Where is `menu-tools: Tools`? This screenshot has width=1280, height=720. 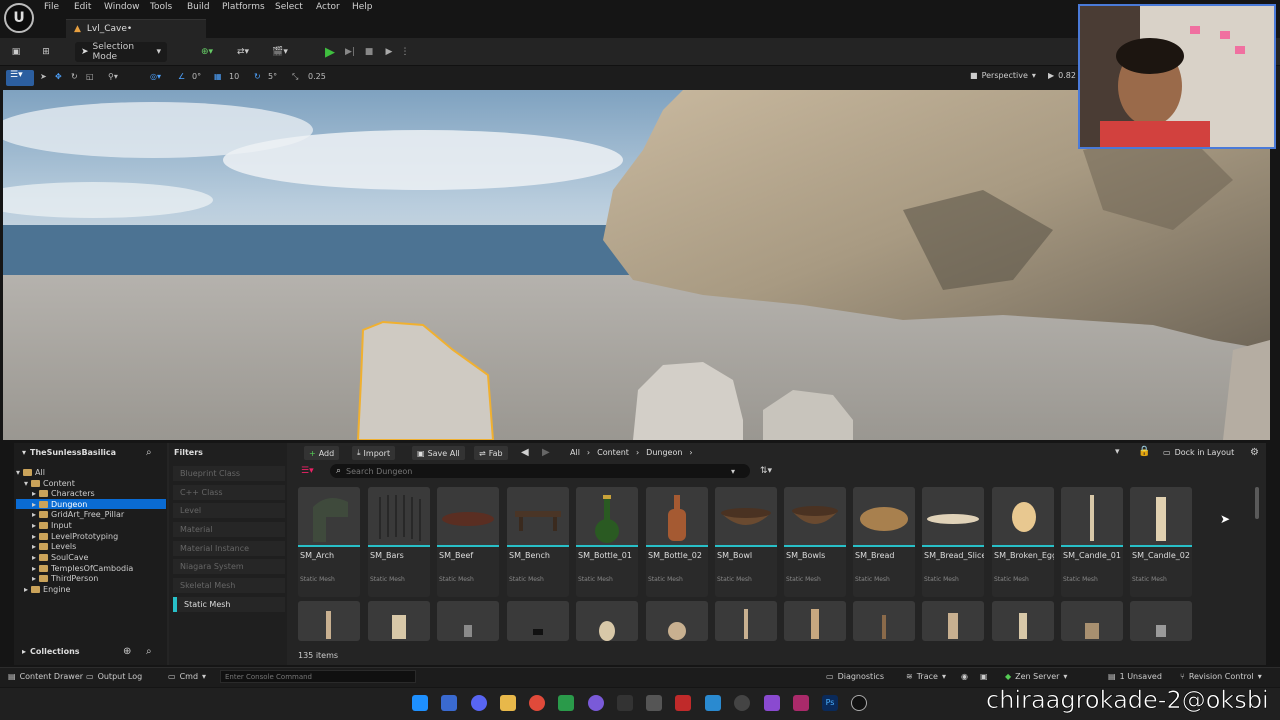 menu-tools: Tools is located at coordinates (161, 7).